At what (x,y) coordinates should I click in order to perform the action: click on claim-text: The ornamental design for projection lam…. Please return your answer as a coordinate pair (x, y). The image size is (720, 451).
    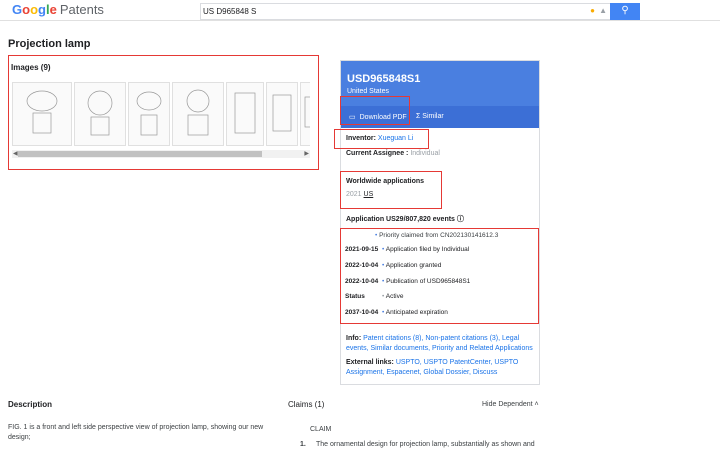
    Looking at the image, I should click on (425, 444).